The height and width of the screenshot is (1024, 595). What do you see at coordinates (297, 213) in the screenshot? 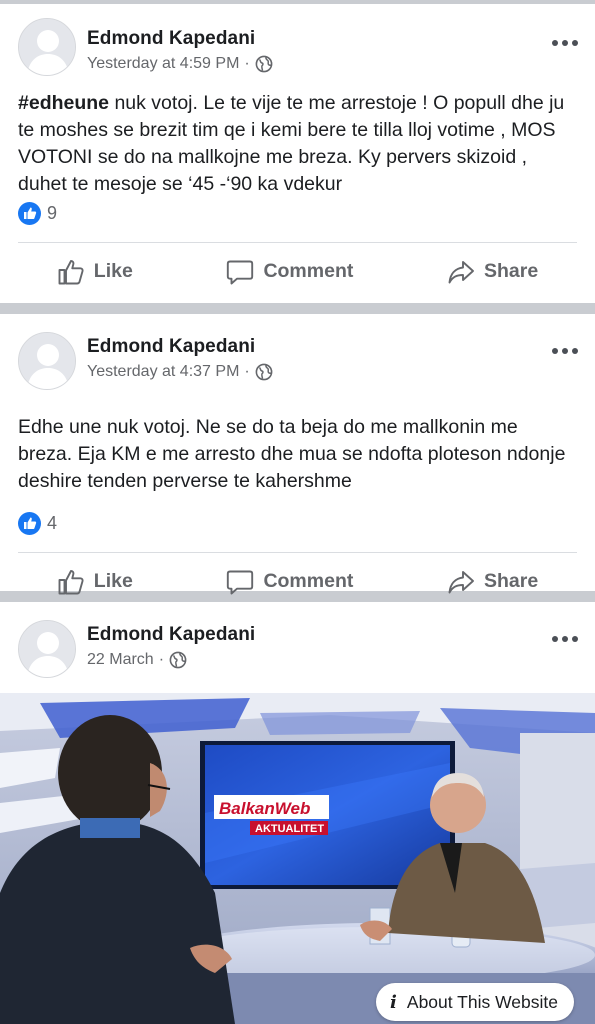
I see `reactions-summary: 9` at bounding box center [297, 213].